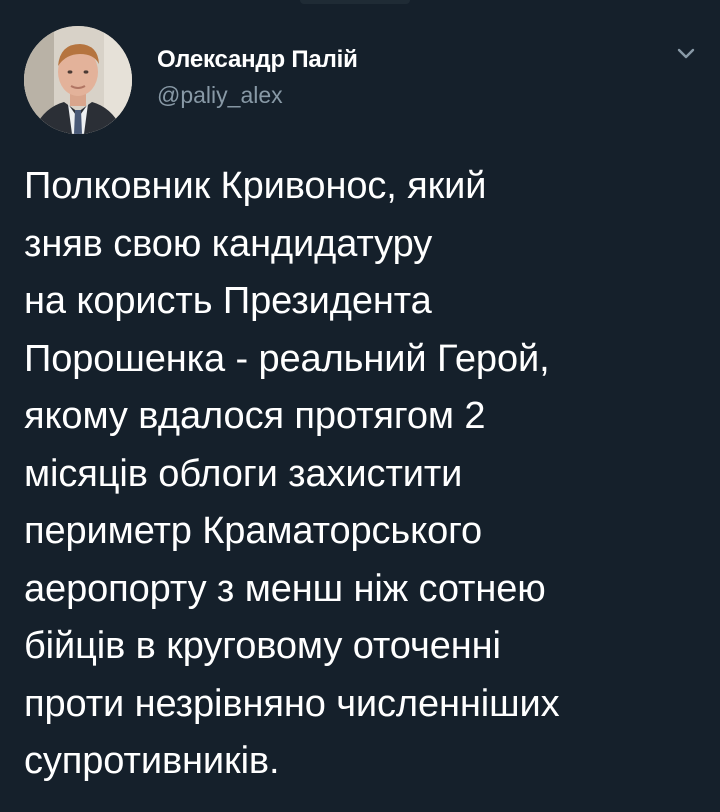 This screenshot has height=812, width=720. I want to click on author-name: Олександр Палій, so click(257, 60).